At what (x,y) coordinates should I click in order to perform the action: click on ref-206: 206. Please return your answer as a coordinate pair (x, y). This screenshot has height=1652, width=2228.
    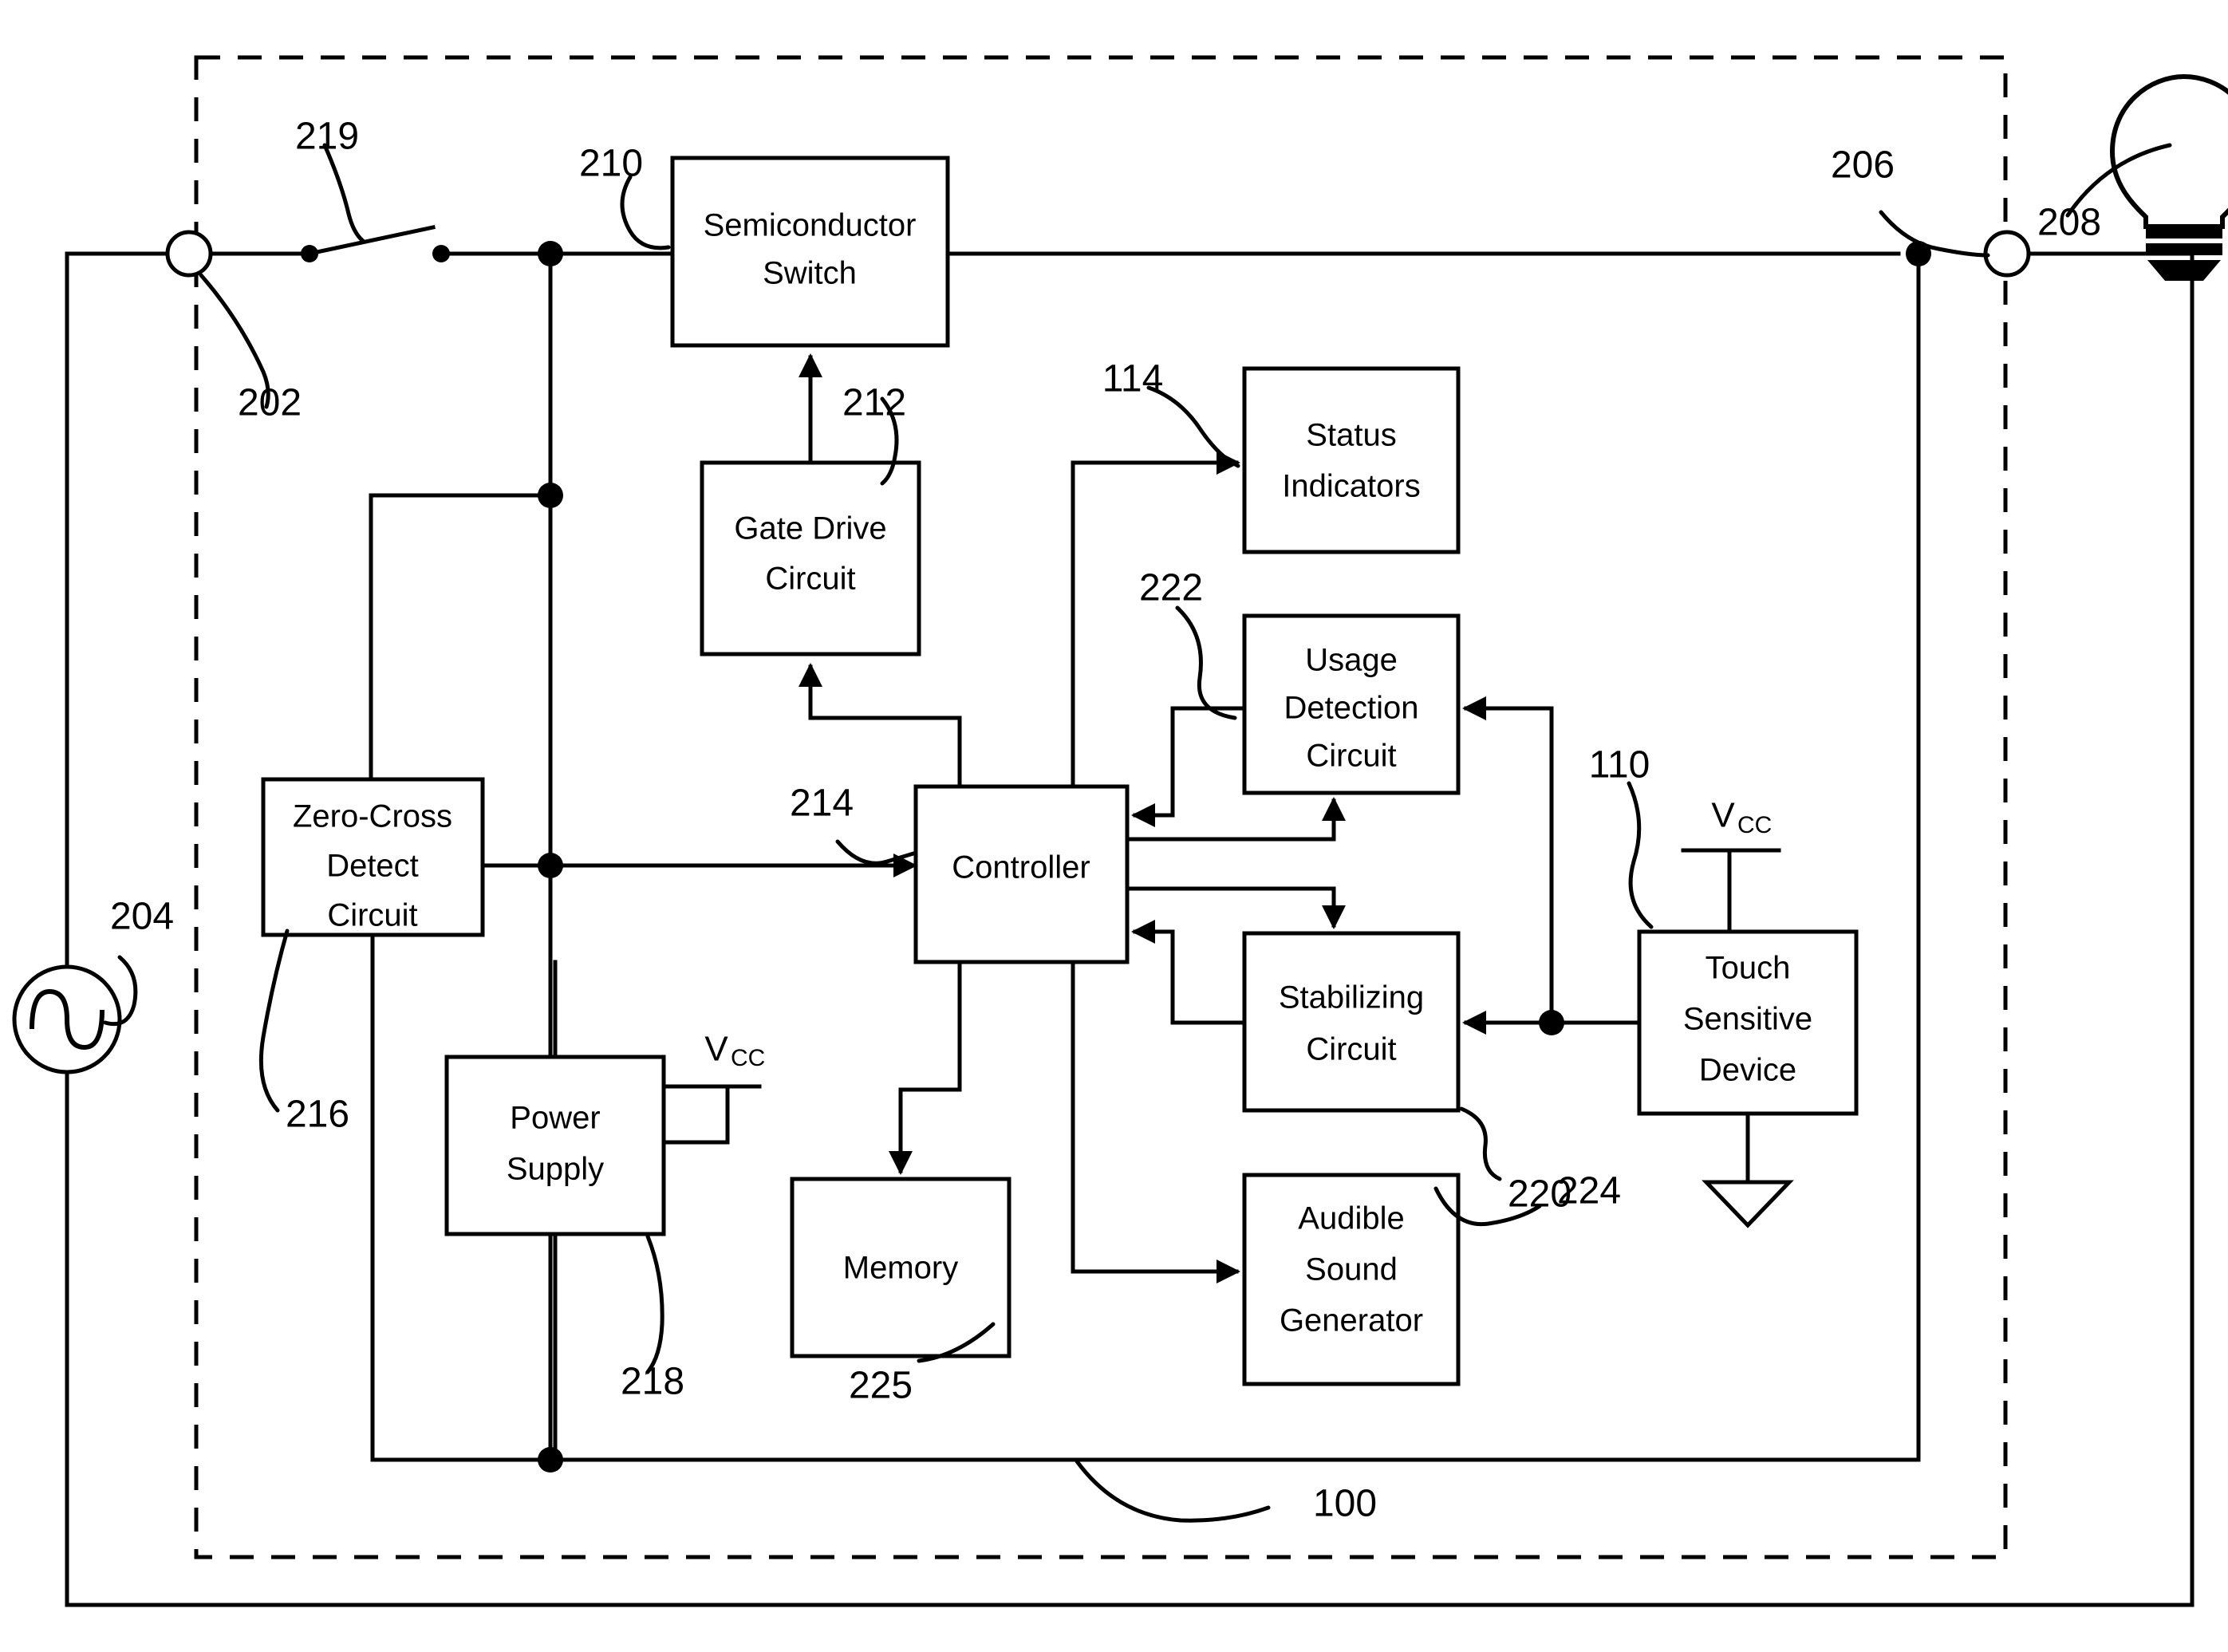
    Looking at the image, I should click on (1863, 165).